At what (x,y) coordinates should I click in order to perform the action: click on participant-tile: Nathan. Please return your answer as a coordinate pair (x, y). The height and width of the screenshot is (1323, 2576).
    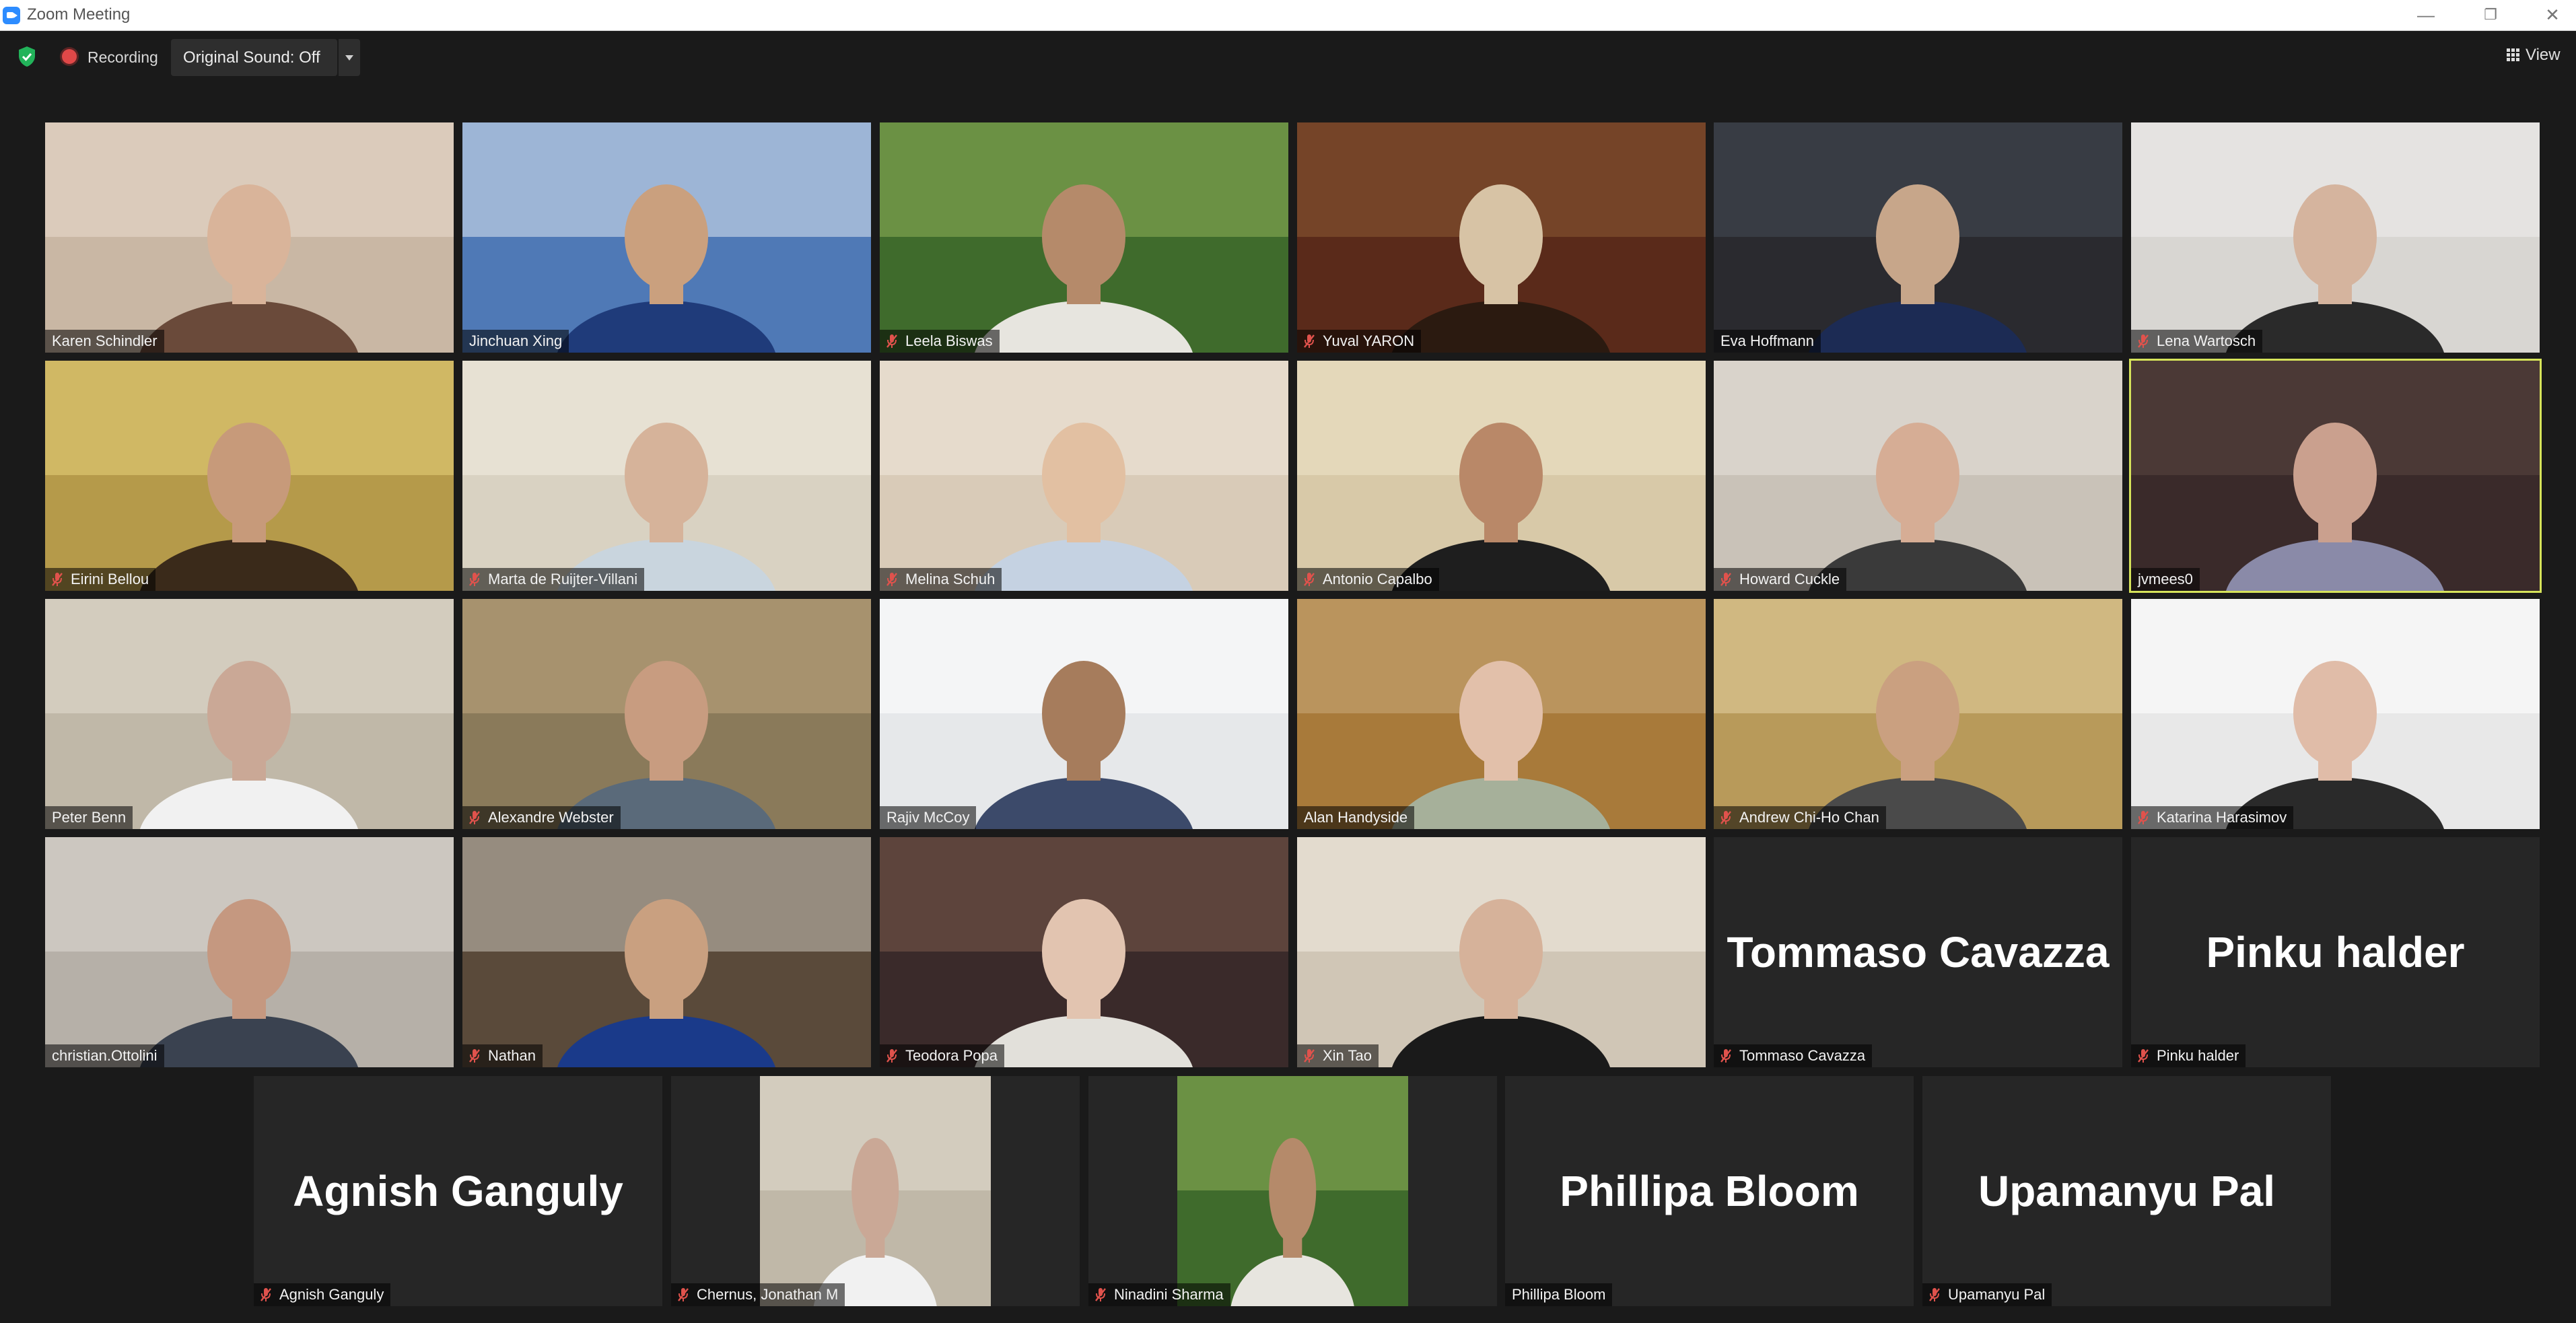
    Looking at the image, I should click on (666, 952).